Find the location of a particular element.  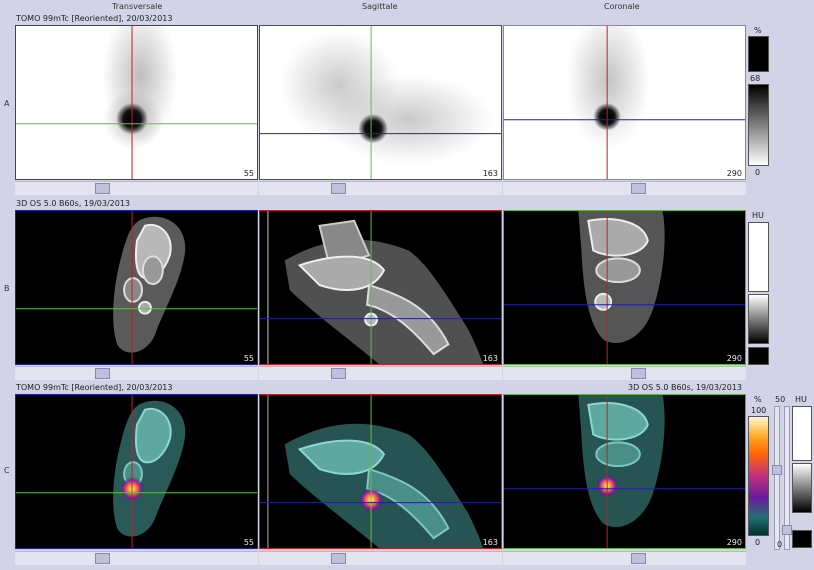

ct-coronal-image is located at coordinates (624, 287).